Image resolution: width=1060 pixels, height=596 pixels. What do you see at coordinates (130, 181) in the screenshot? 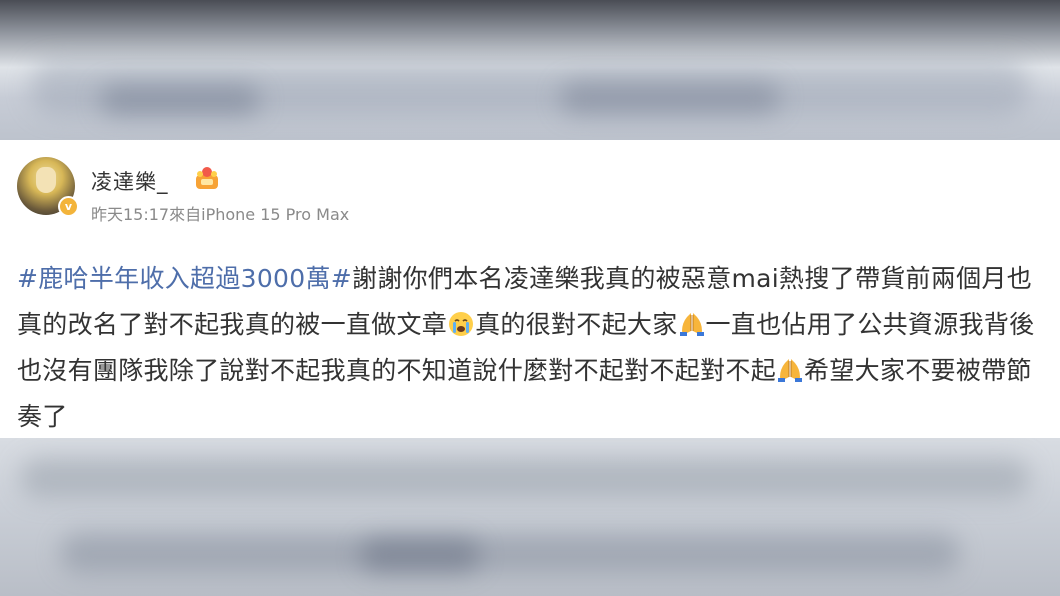
I see `username: 凌達樂_` at bounding box center [130, 181].